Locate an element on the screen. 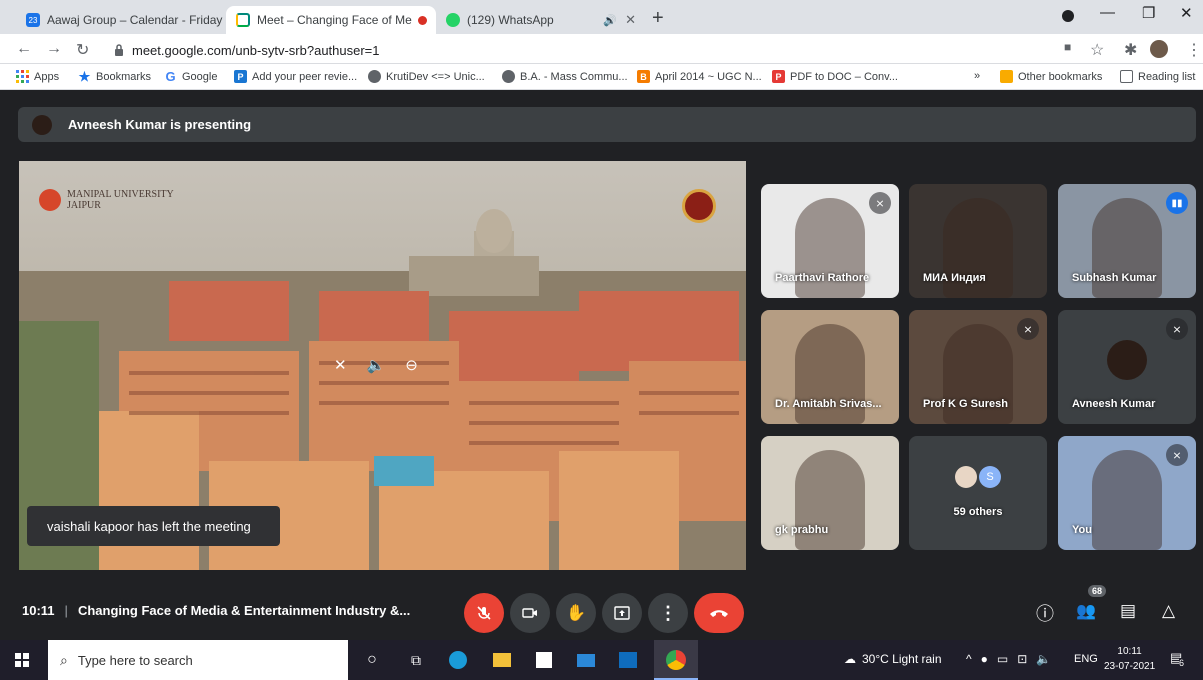 Image resolution: width=1203 pixels, height=680 pixels. task-view-icon: ⧉ is located at coordinates (416, 660).